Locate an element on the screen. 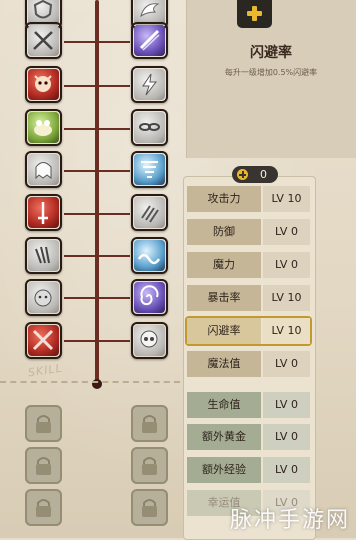 Image resolution: width=356 pixels, height=540 pixels. wave-icon is located at coordinates (149, 259).